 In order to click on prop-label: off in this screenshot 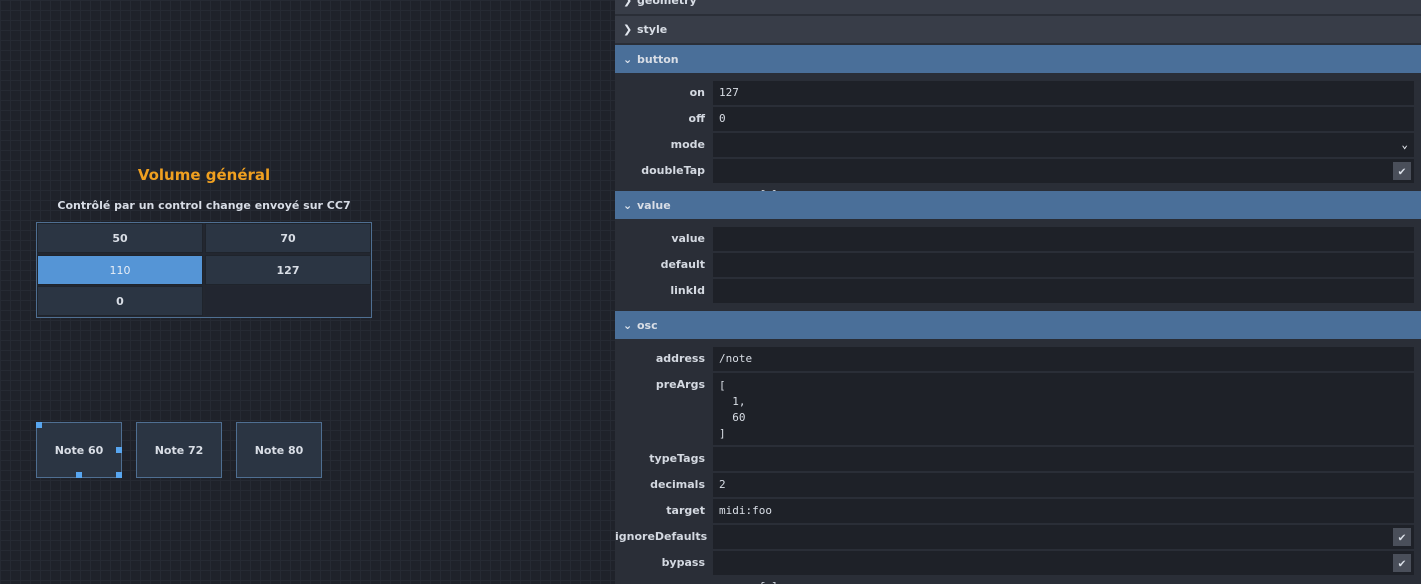, I will do `click(696, 118)`.